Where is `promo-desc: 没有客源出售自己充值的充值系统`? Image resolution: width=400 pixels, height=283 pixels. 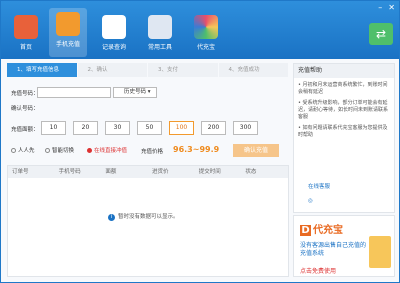 promo-desc: 没有客源出售自己充值的充值系统 is located at coordinates (333, 249).